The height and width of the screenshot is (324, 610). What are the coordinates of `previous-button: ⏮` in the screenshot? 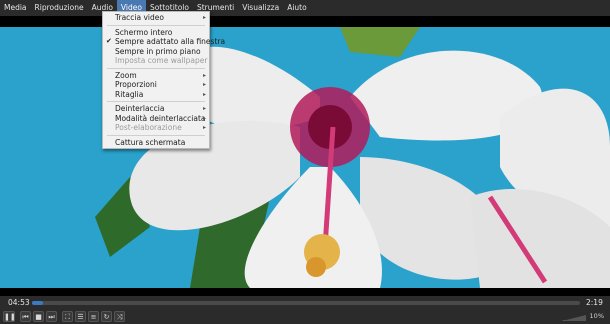 It's located at (25, 316).